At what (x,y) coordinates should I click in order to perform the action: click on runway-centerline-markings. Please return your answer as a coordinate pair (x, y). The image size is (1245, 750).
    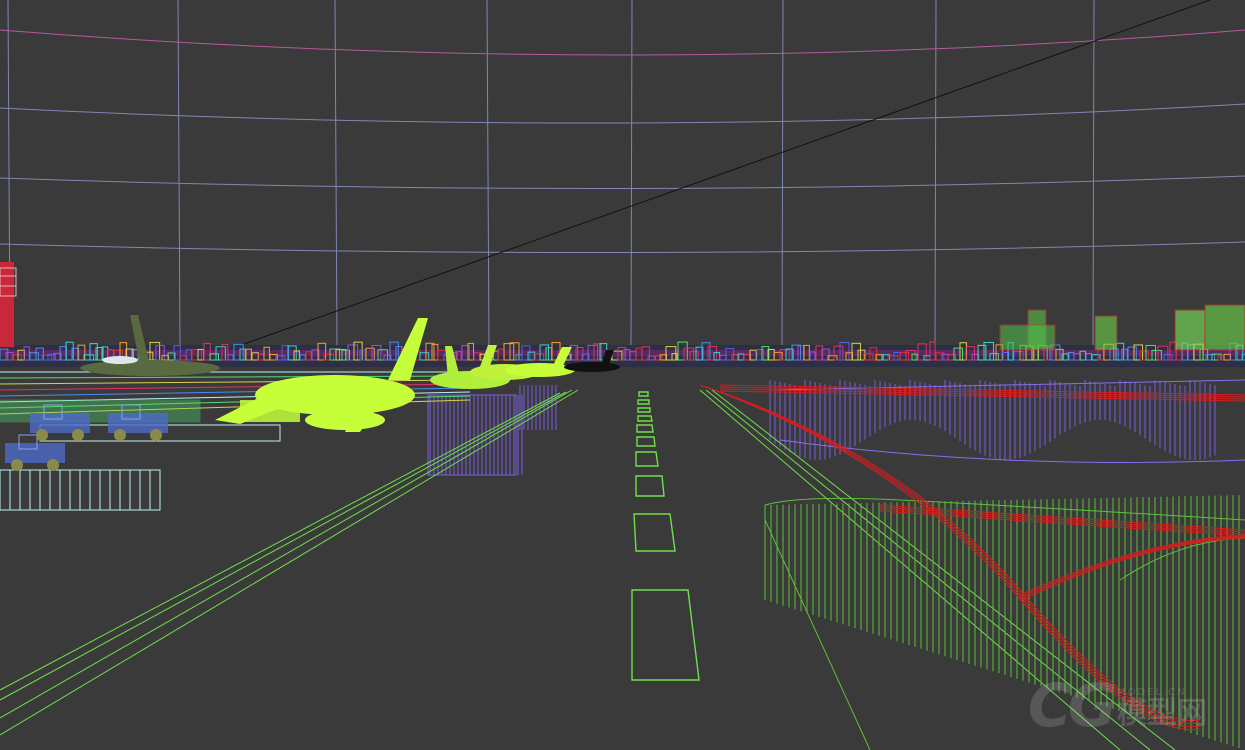
    Looking at the image, I should click on (665, 536).